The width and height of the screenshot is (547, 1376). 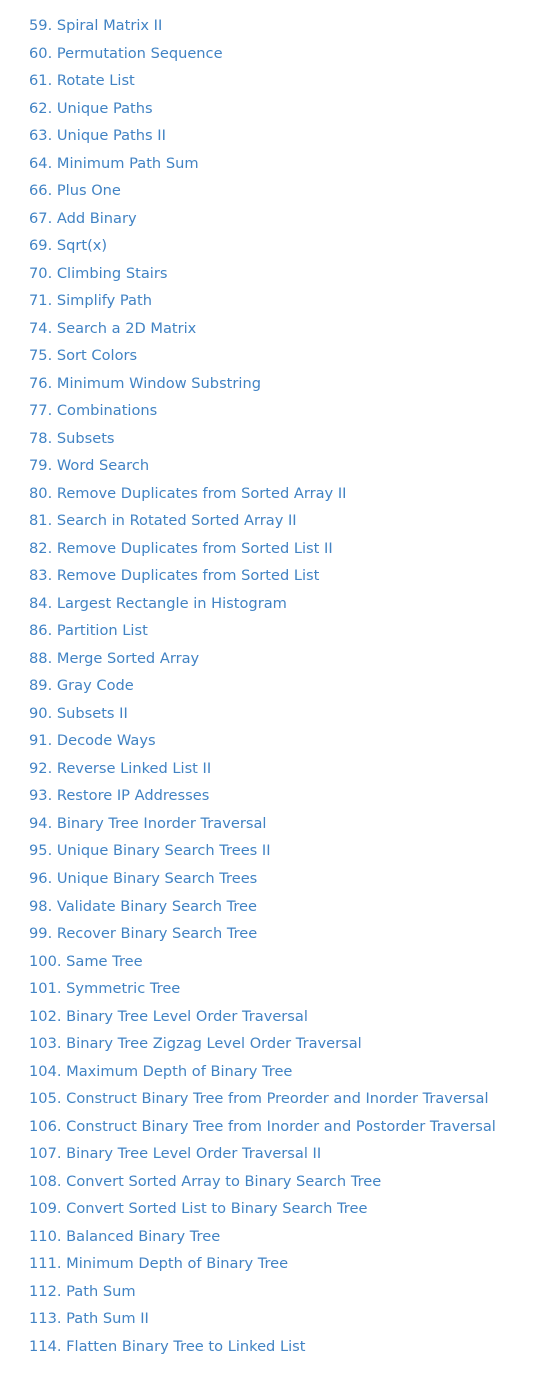 I want to click on list-item: 63. Unique Paths II, so click(x=288, y=136).